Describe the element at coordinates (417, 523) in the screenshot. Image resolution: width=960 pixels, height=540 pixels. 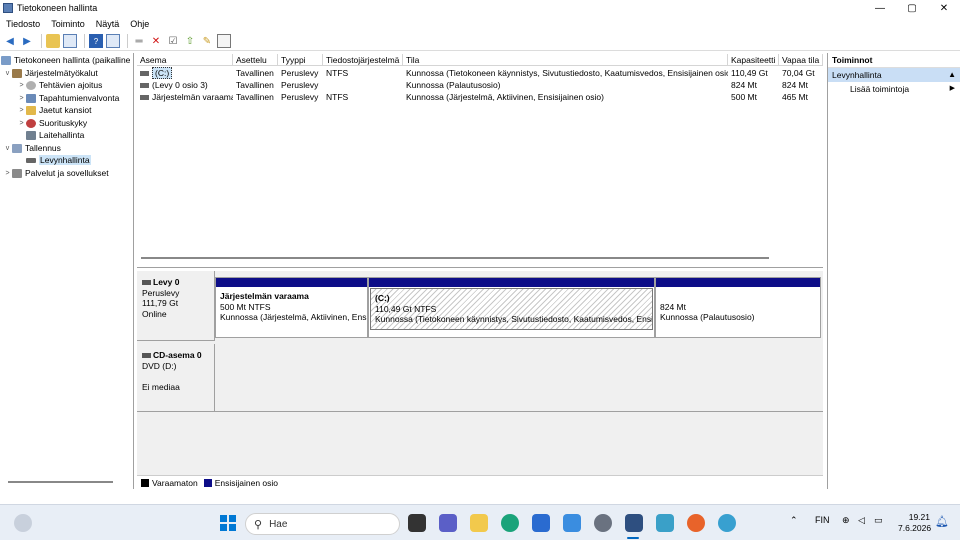
I see `task-view-icon` at that location.